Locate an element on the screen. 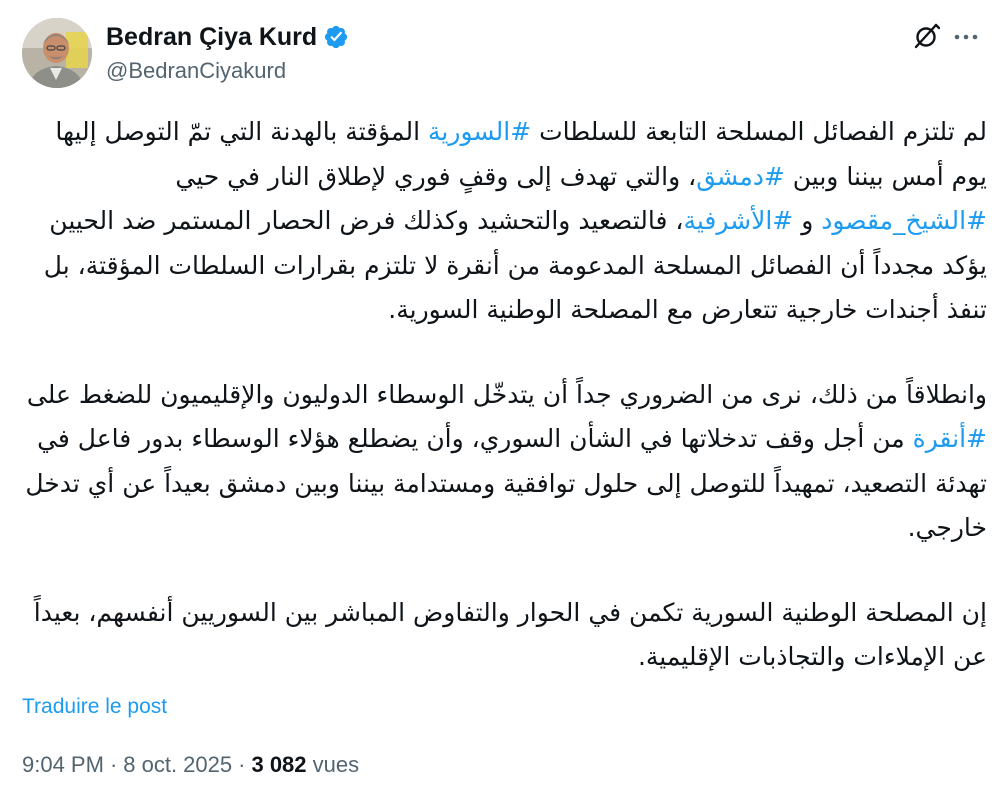 This screenshot has height=797, width=1000. more-horizontal-icon is located at coordinates (966, 36).